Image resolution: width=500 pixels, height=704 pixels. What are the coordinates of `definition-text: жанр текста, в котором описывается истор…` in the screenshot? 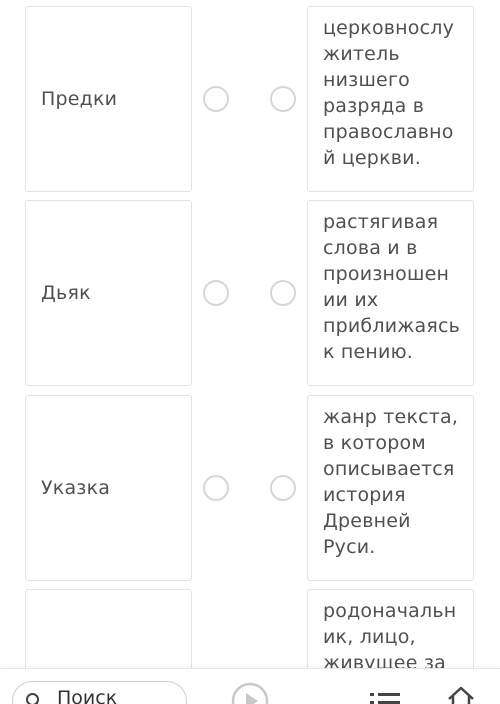 It's located at (391, 482).